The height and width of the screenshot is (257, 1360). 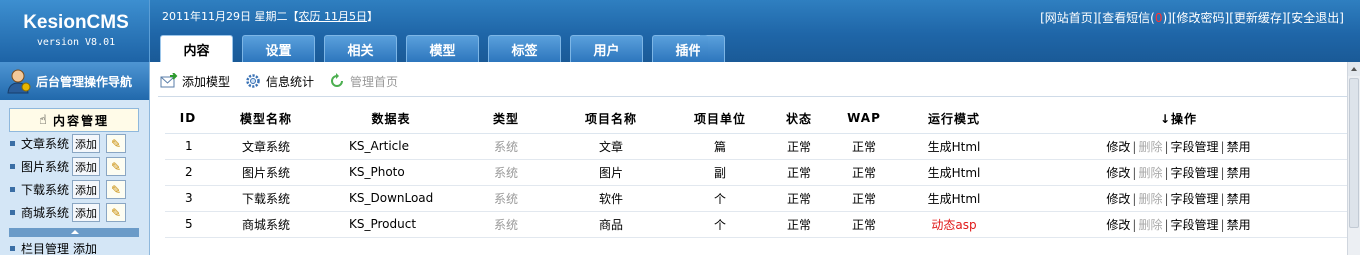 I want to click on lunar-close: 】, so click(x=372, y=16).